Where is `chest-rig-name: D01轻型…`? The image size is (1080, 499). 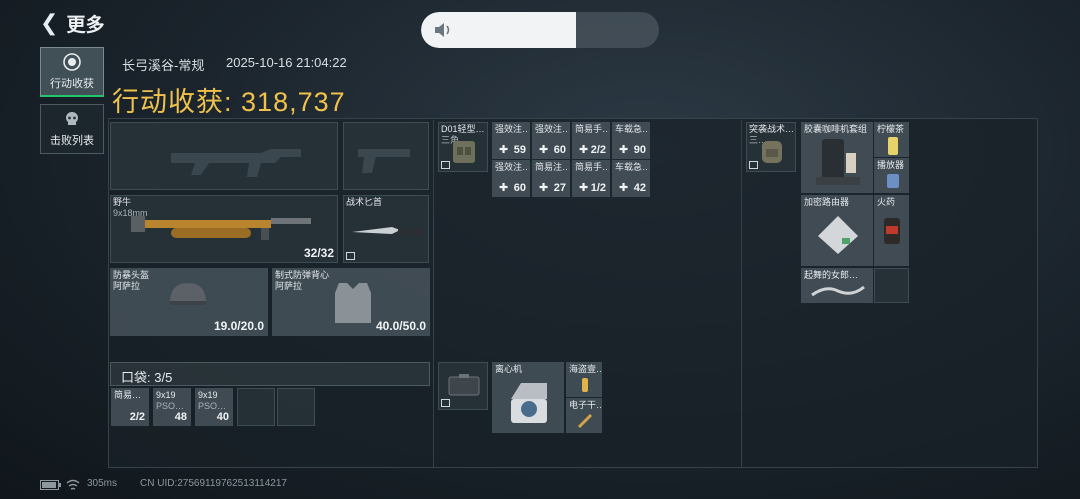
chest-rig-name: D01轻型… is located at coordinates (463, 129).